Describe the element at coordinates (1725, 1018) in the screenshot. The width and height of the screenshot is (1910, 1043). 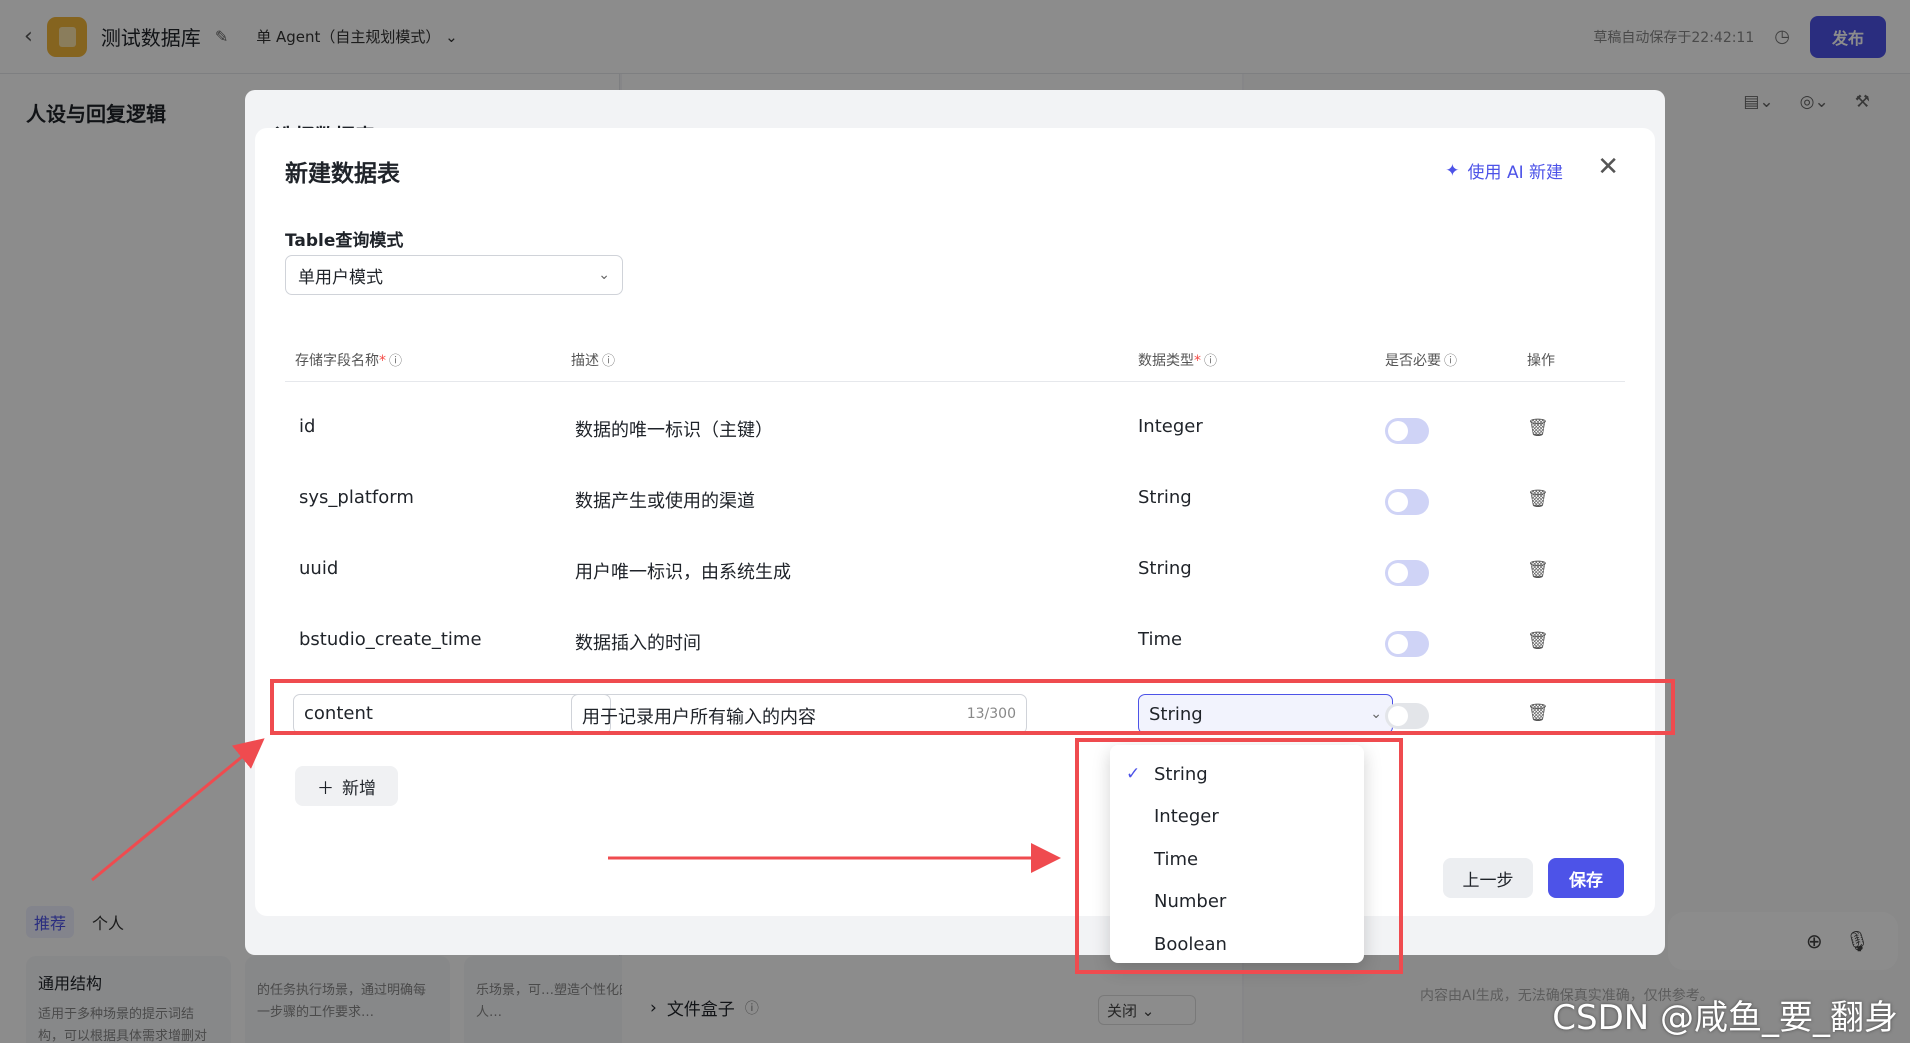
I see `watermark: CSDN @咸鱼_要_翻身` at that location.